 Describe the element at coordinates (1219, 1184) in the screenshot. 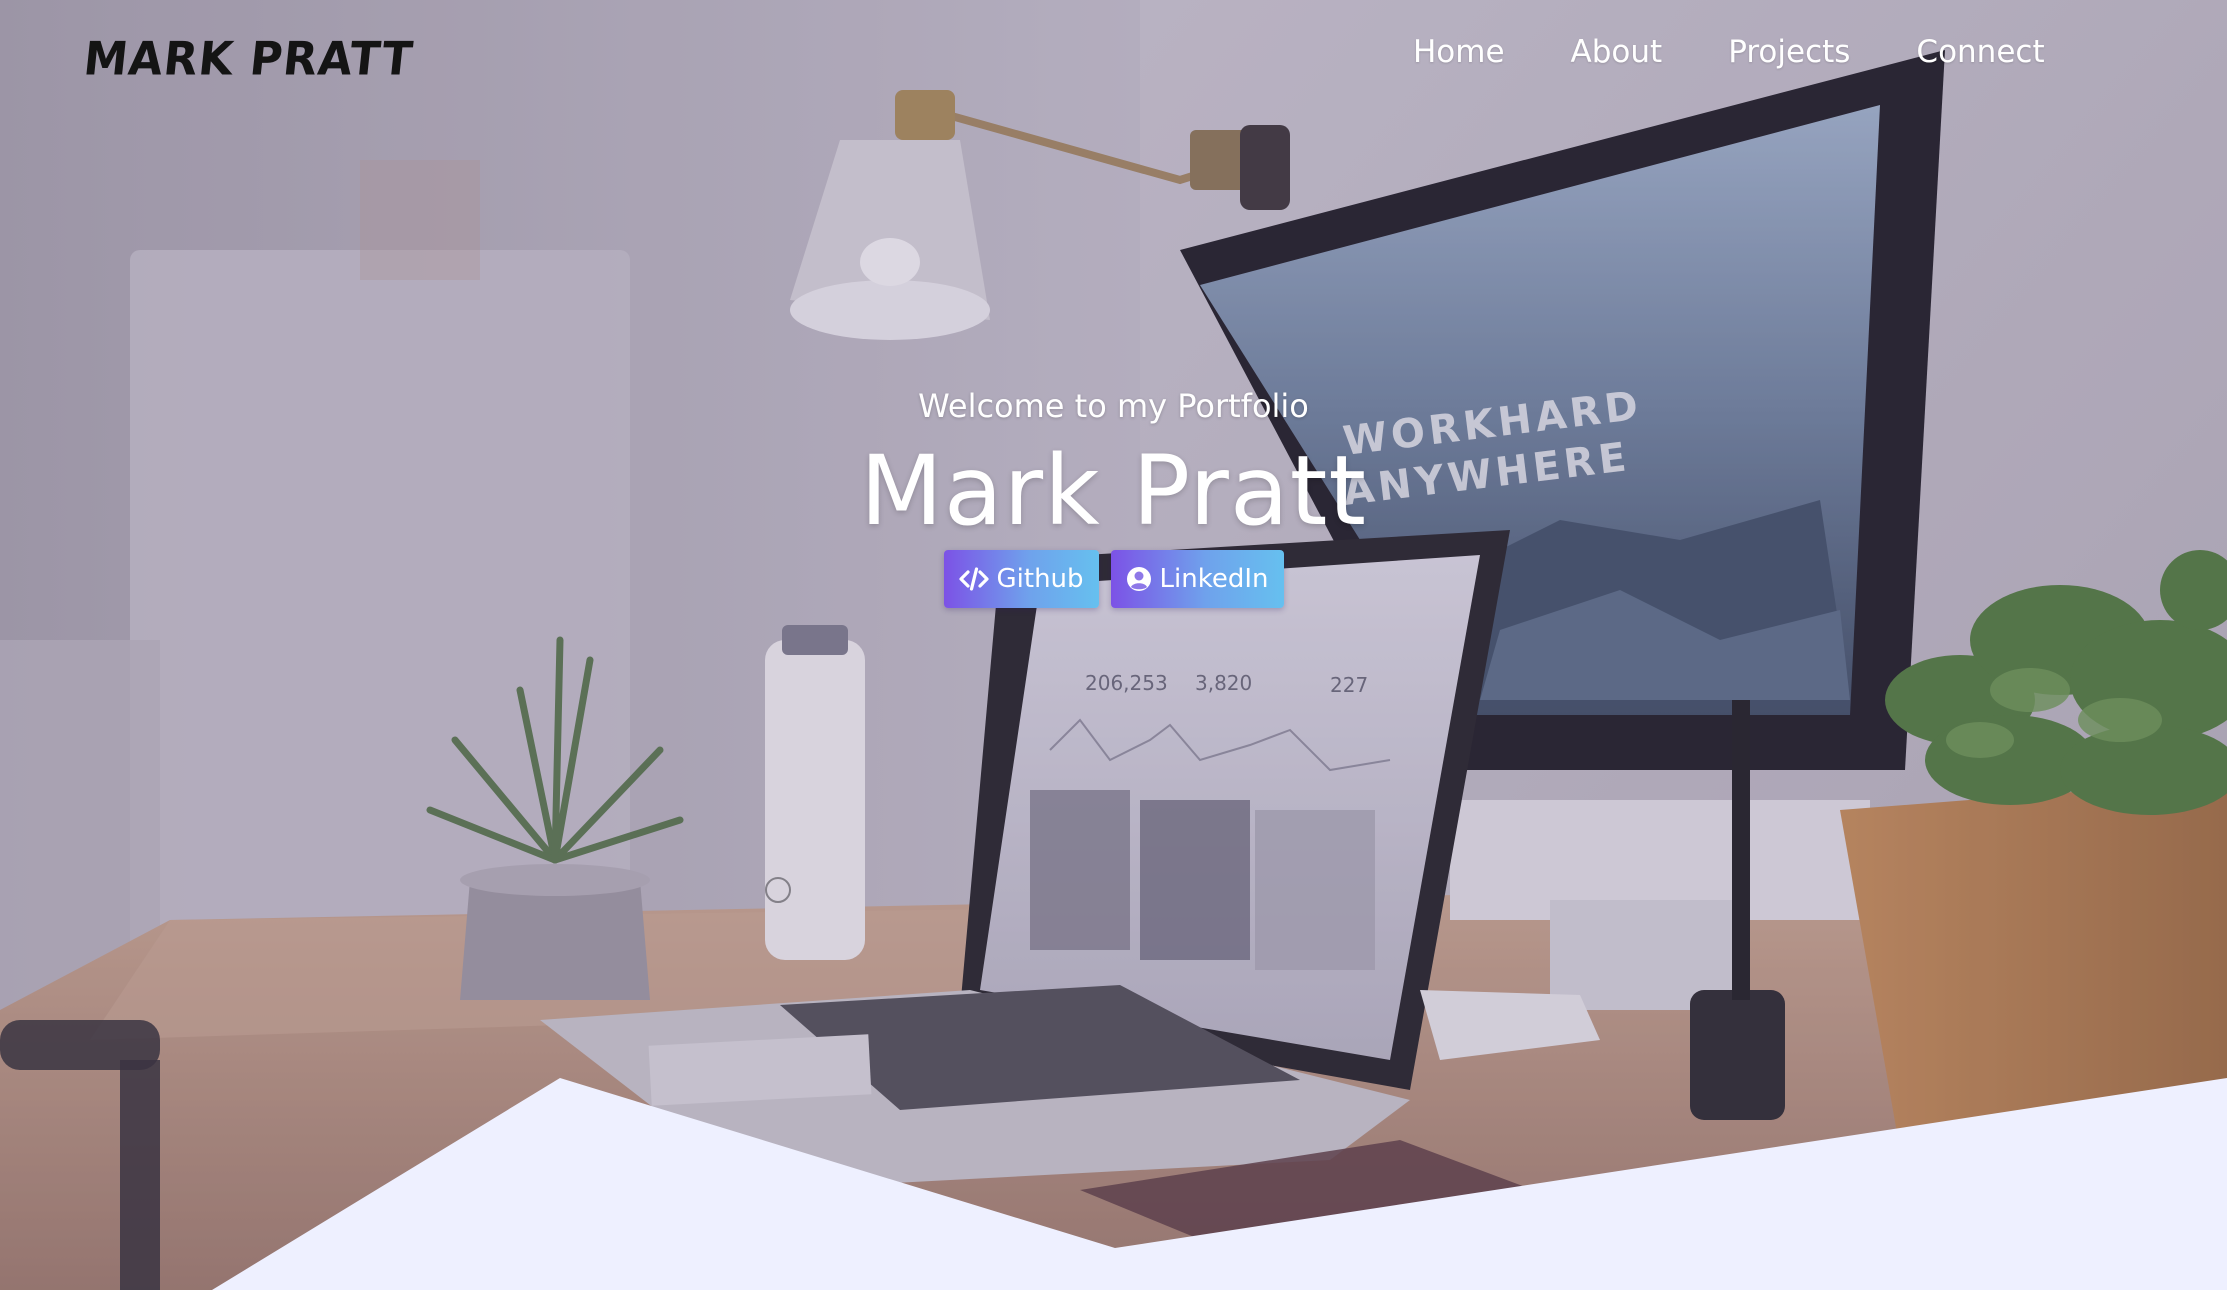

I see `bottom-wave-divider` at that location.